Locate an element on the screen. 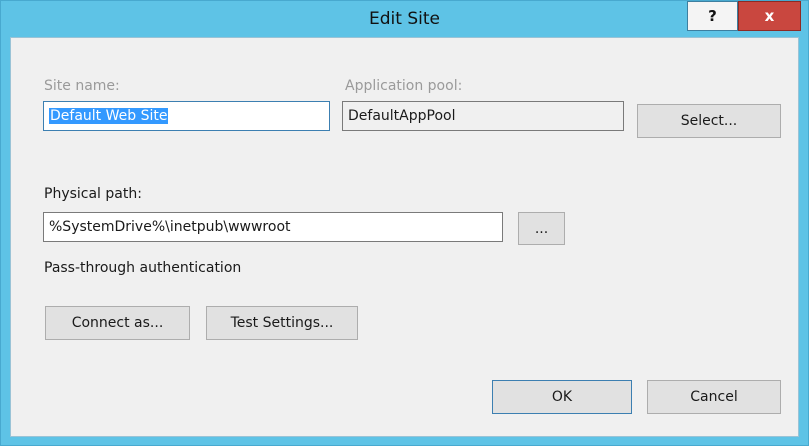 The width and height of the screenshot is (809, 446). site-name-label: Site name: is located at coordinates (82, 86).